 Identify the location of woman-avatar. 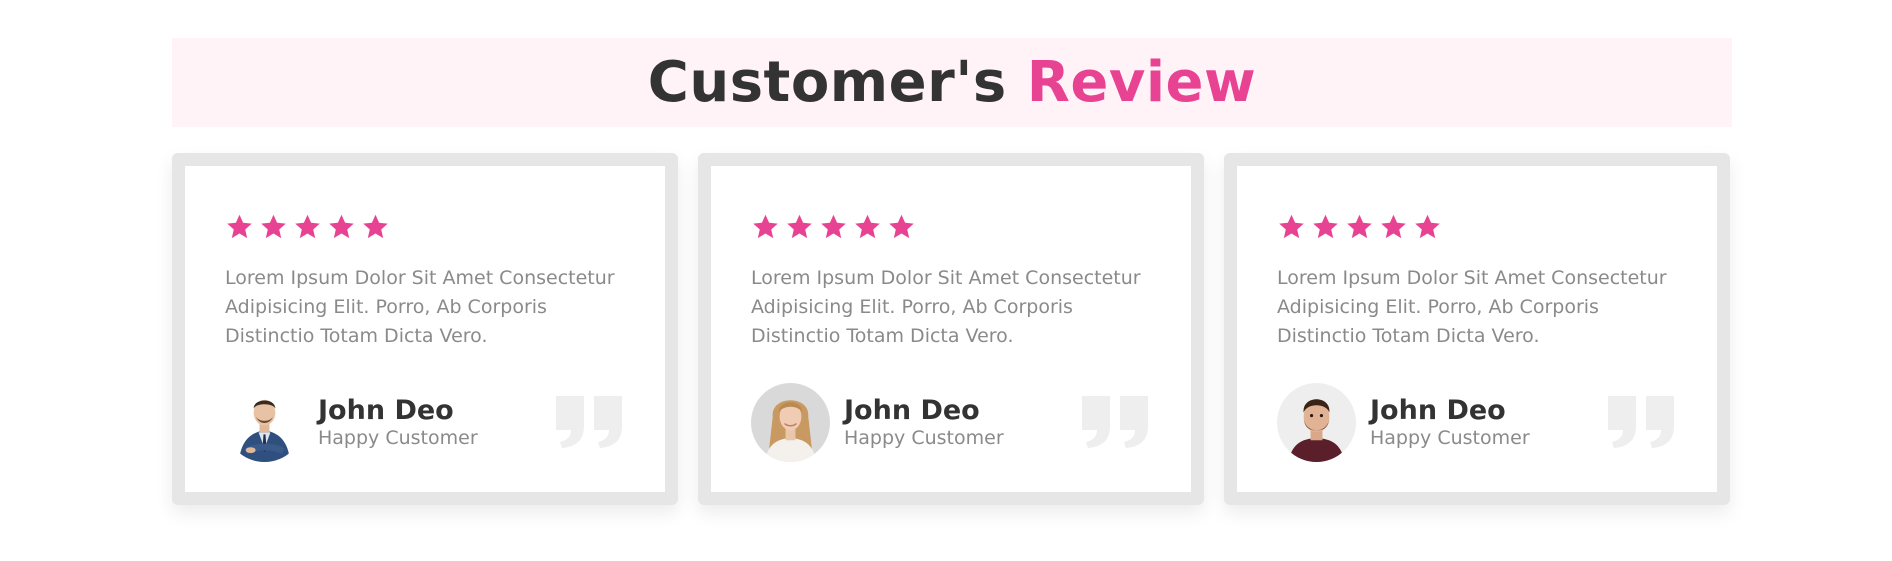
(790, 422).